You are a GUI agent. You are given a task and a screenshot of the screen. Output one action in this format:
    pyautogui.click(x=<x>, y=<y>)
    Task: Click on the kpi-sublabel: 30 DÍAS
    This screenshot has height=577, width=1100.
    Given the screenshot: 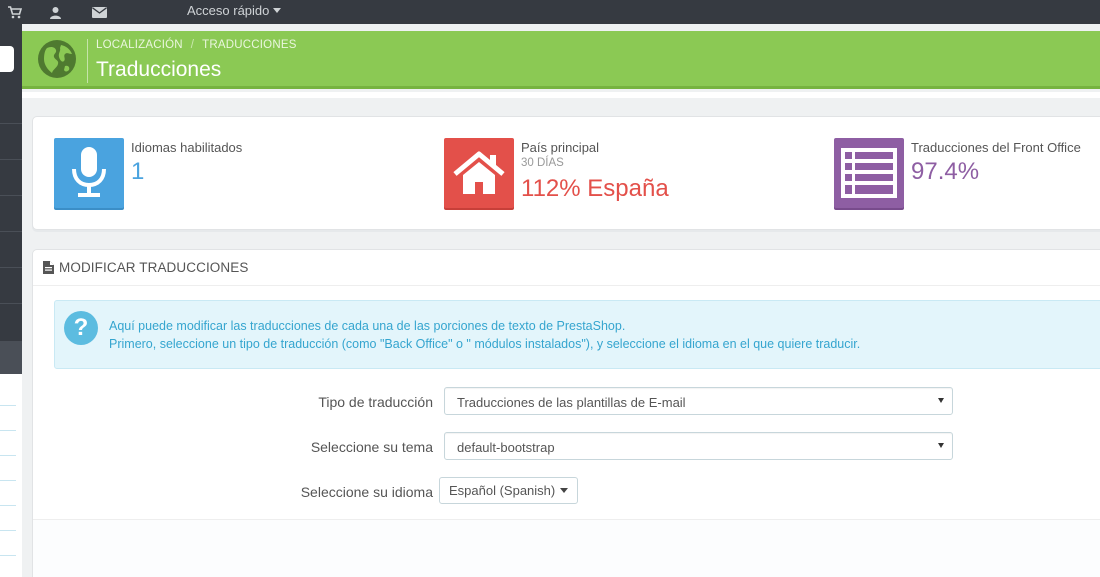 What is the action you would take?
    pyautogui.click(x=542, y=163)
    